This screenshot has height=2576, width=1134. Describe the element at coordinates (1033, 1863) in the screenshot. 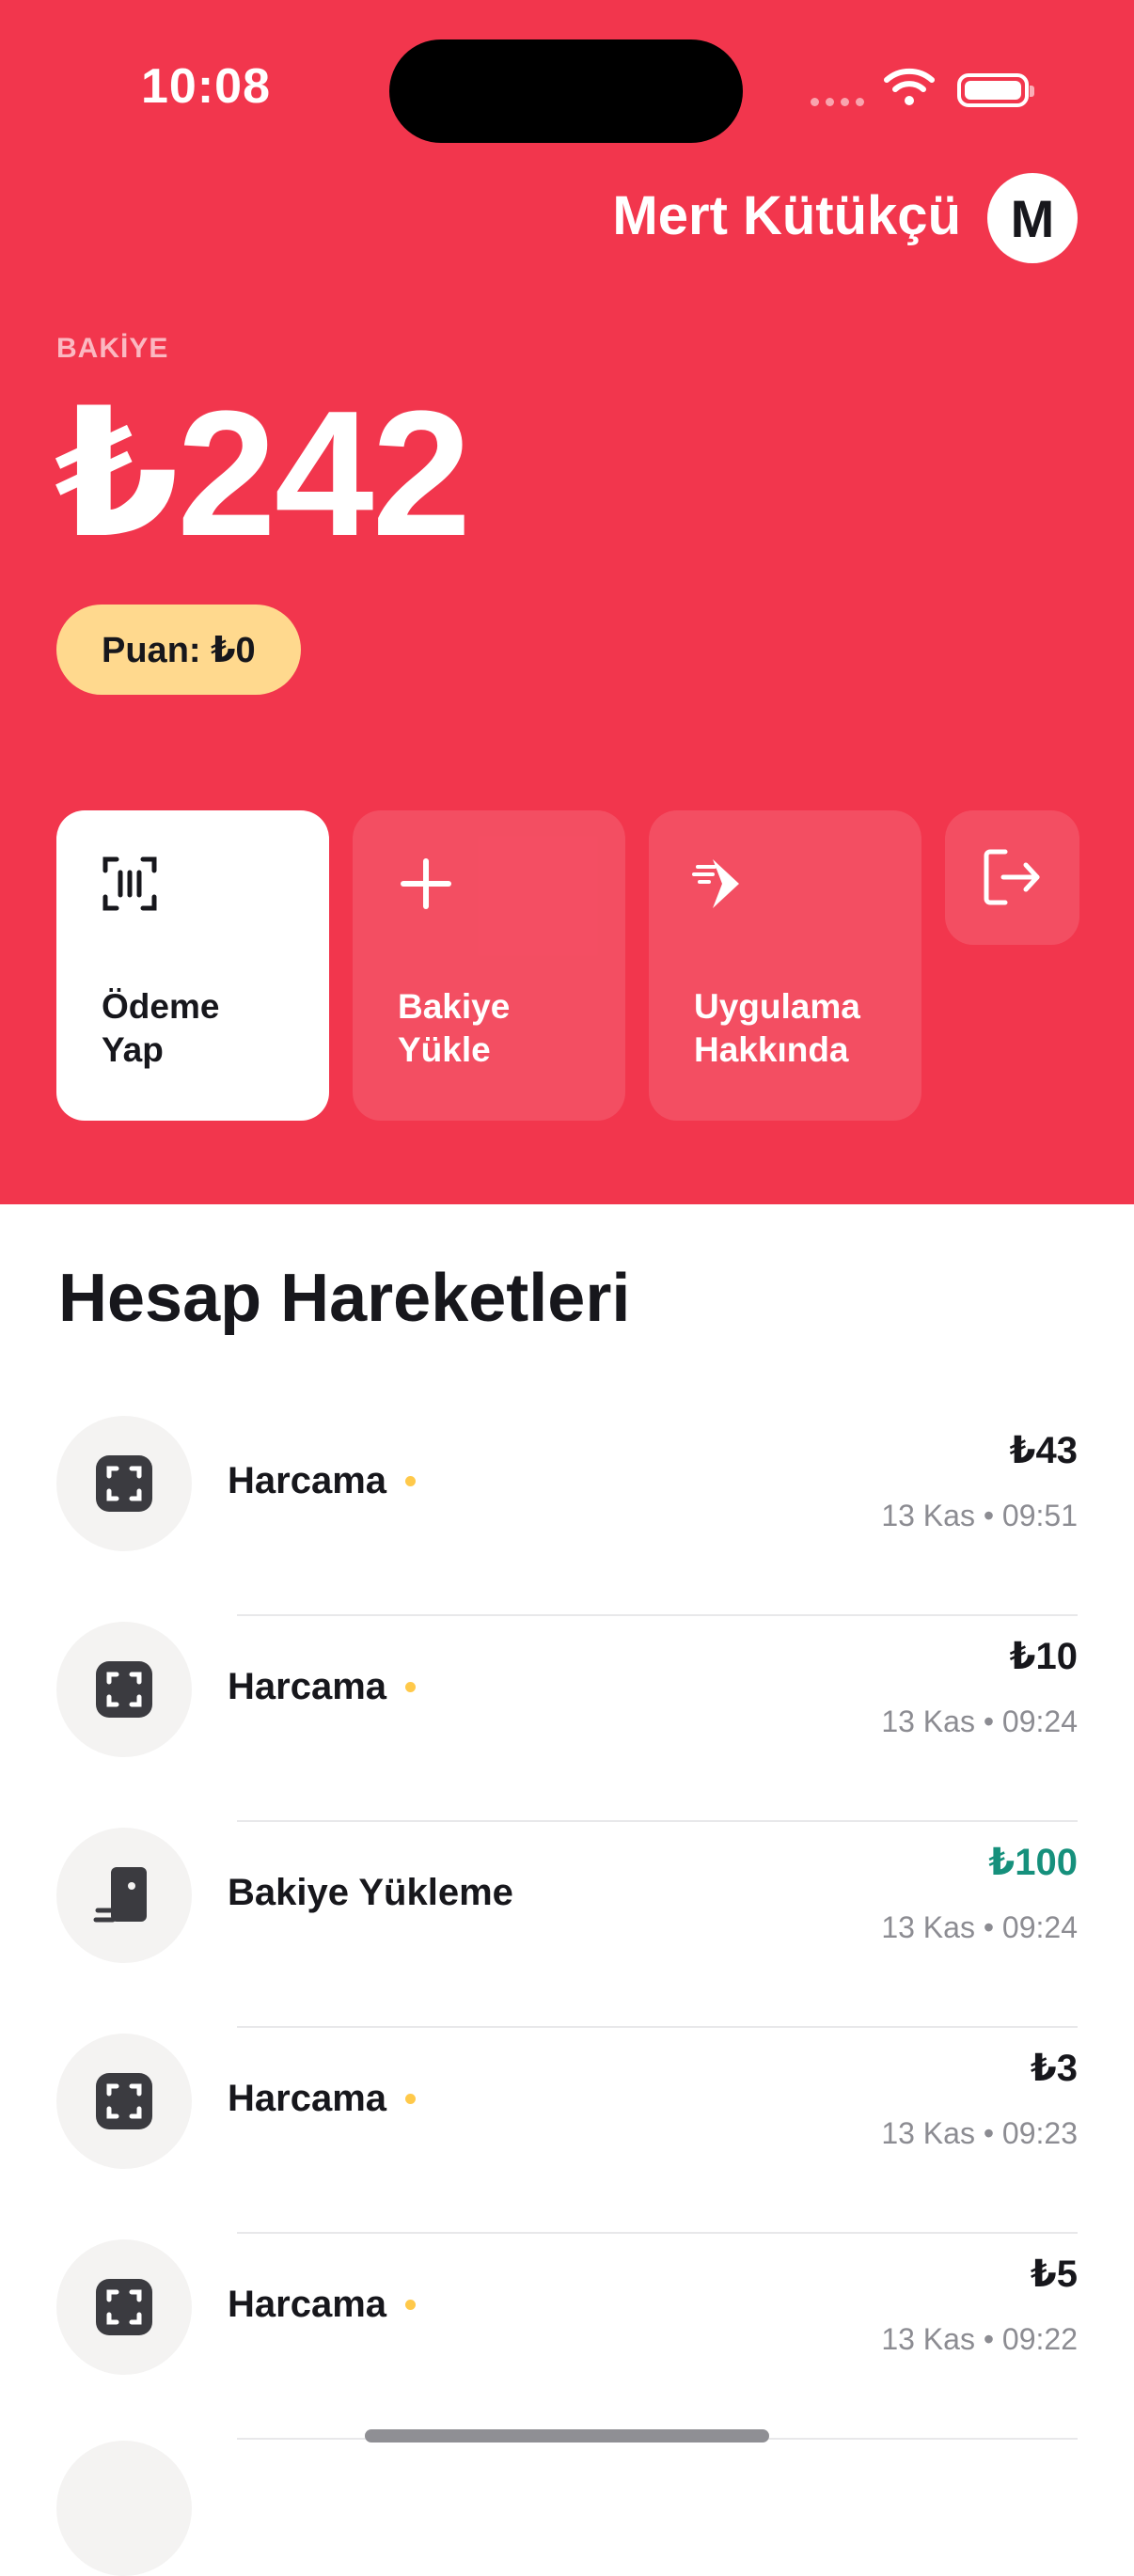

I see `transaction-amount: ₺100` at that location.